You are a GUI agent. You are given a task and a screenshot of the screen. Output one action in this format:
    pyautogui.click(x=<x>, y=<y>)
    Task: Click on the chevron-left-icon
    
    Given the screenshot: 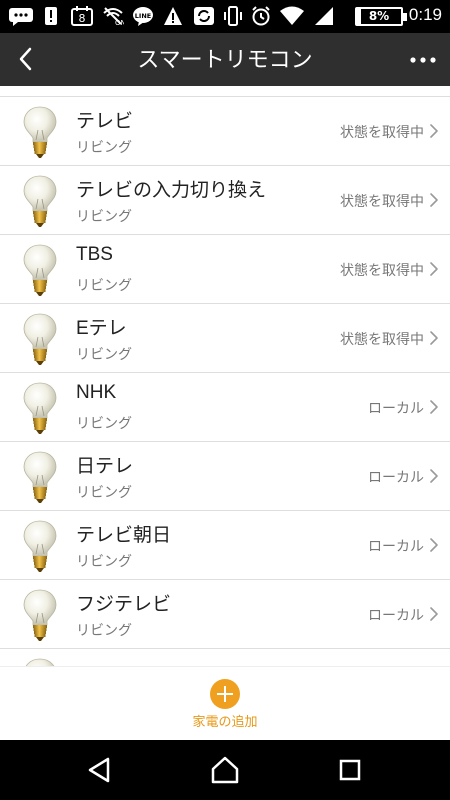 What is the action you would take?
    pyautogui.click(x=25, y=59)
    